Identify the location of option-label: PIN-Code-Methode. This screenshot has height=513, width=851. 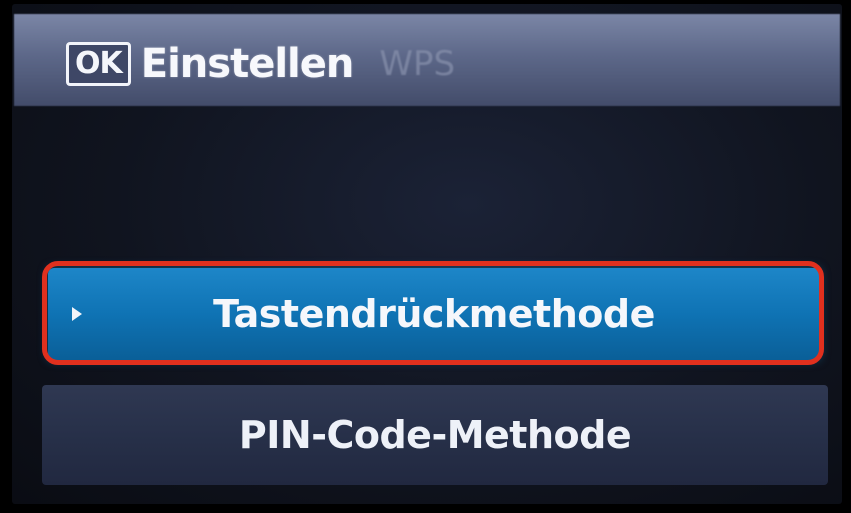
(435, 435).